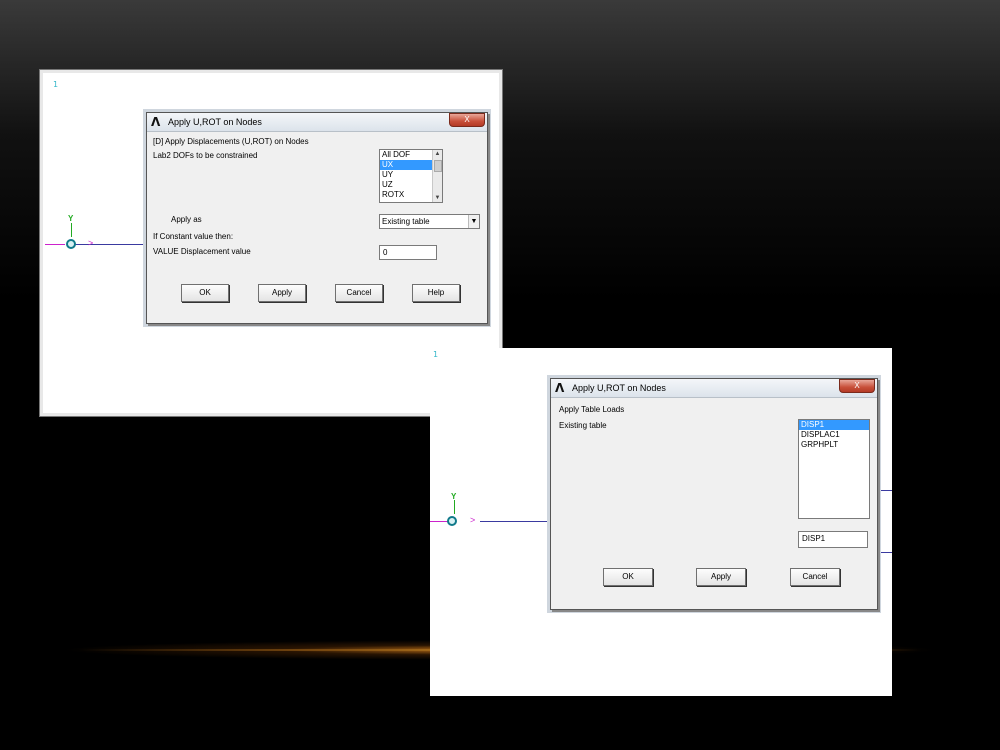 The height and width of the screenshot is (750, 1000). I want to click on chevron-down-icon: ▼, so click(473, 221).